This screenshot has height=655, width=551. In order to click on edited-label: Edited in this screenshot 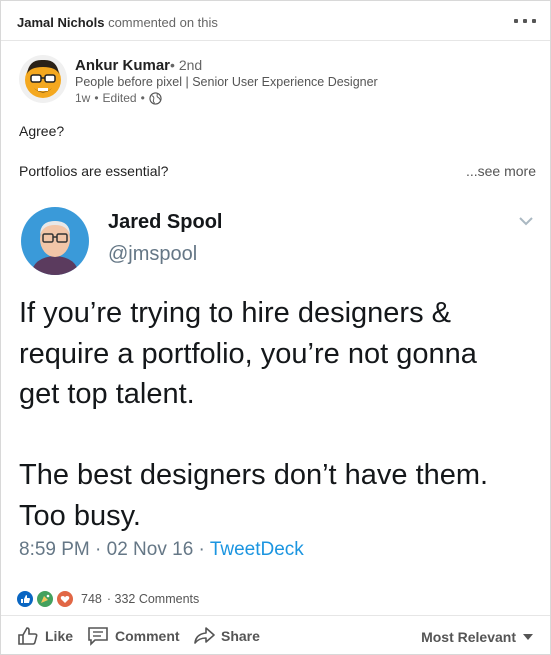, I will do `click(119, 98)`.